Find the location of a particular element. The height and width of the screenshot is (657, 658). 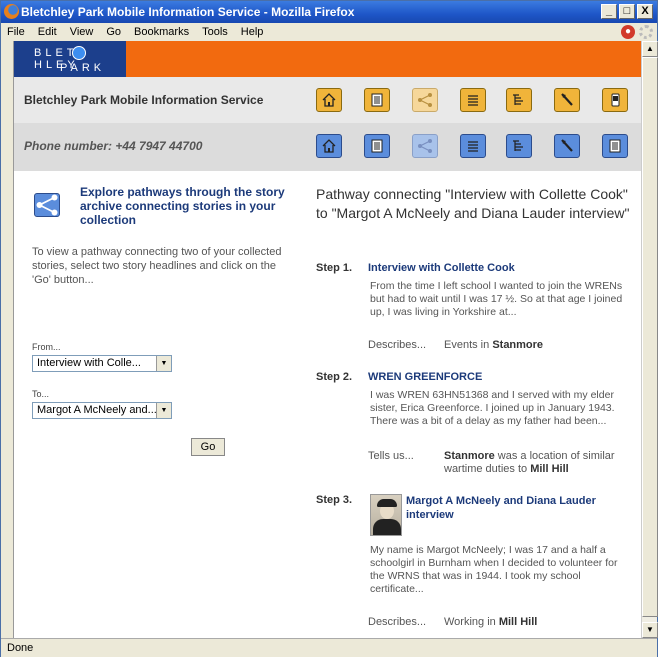

maximize-button: □ is located at coordinates (627, 11).